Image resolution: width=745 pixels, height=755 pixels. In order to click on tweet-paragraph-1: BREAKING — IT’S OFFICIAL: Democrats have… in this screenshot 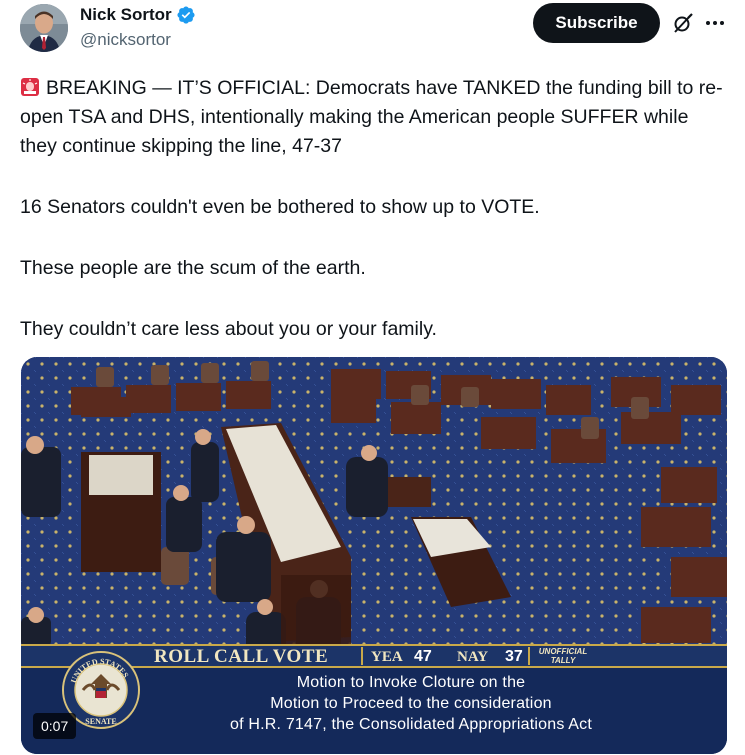, I will do `click(372, 117)`.